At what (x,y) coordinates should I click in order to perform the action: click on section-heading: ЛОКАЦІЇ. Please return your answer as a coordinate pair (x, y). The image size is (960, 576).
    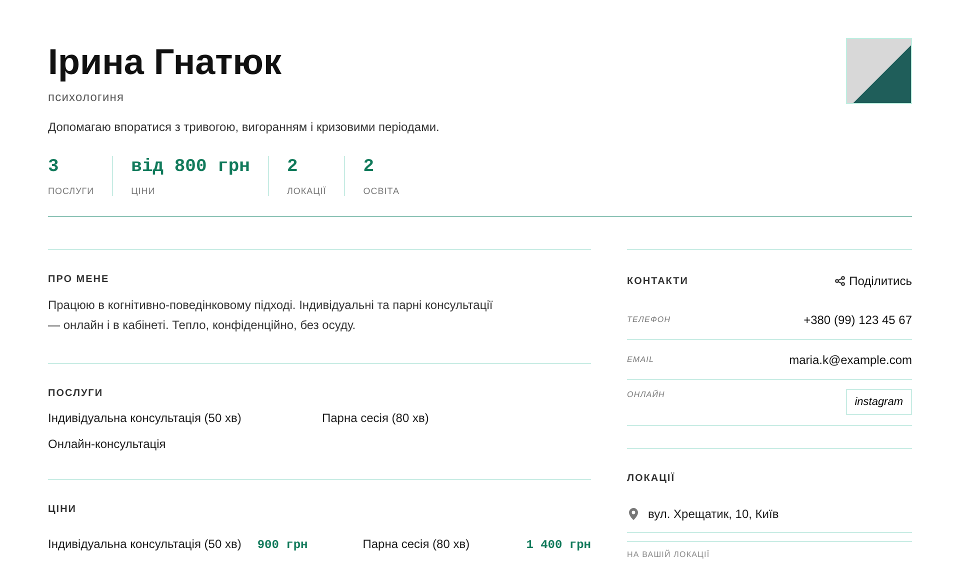
    Looking at the image, I should click on (651, 478).